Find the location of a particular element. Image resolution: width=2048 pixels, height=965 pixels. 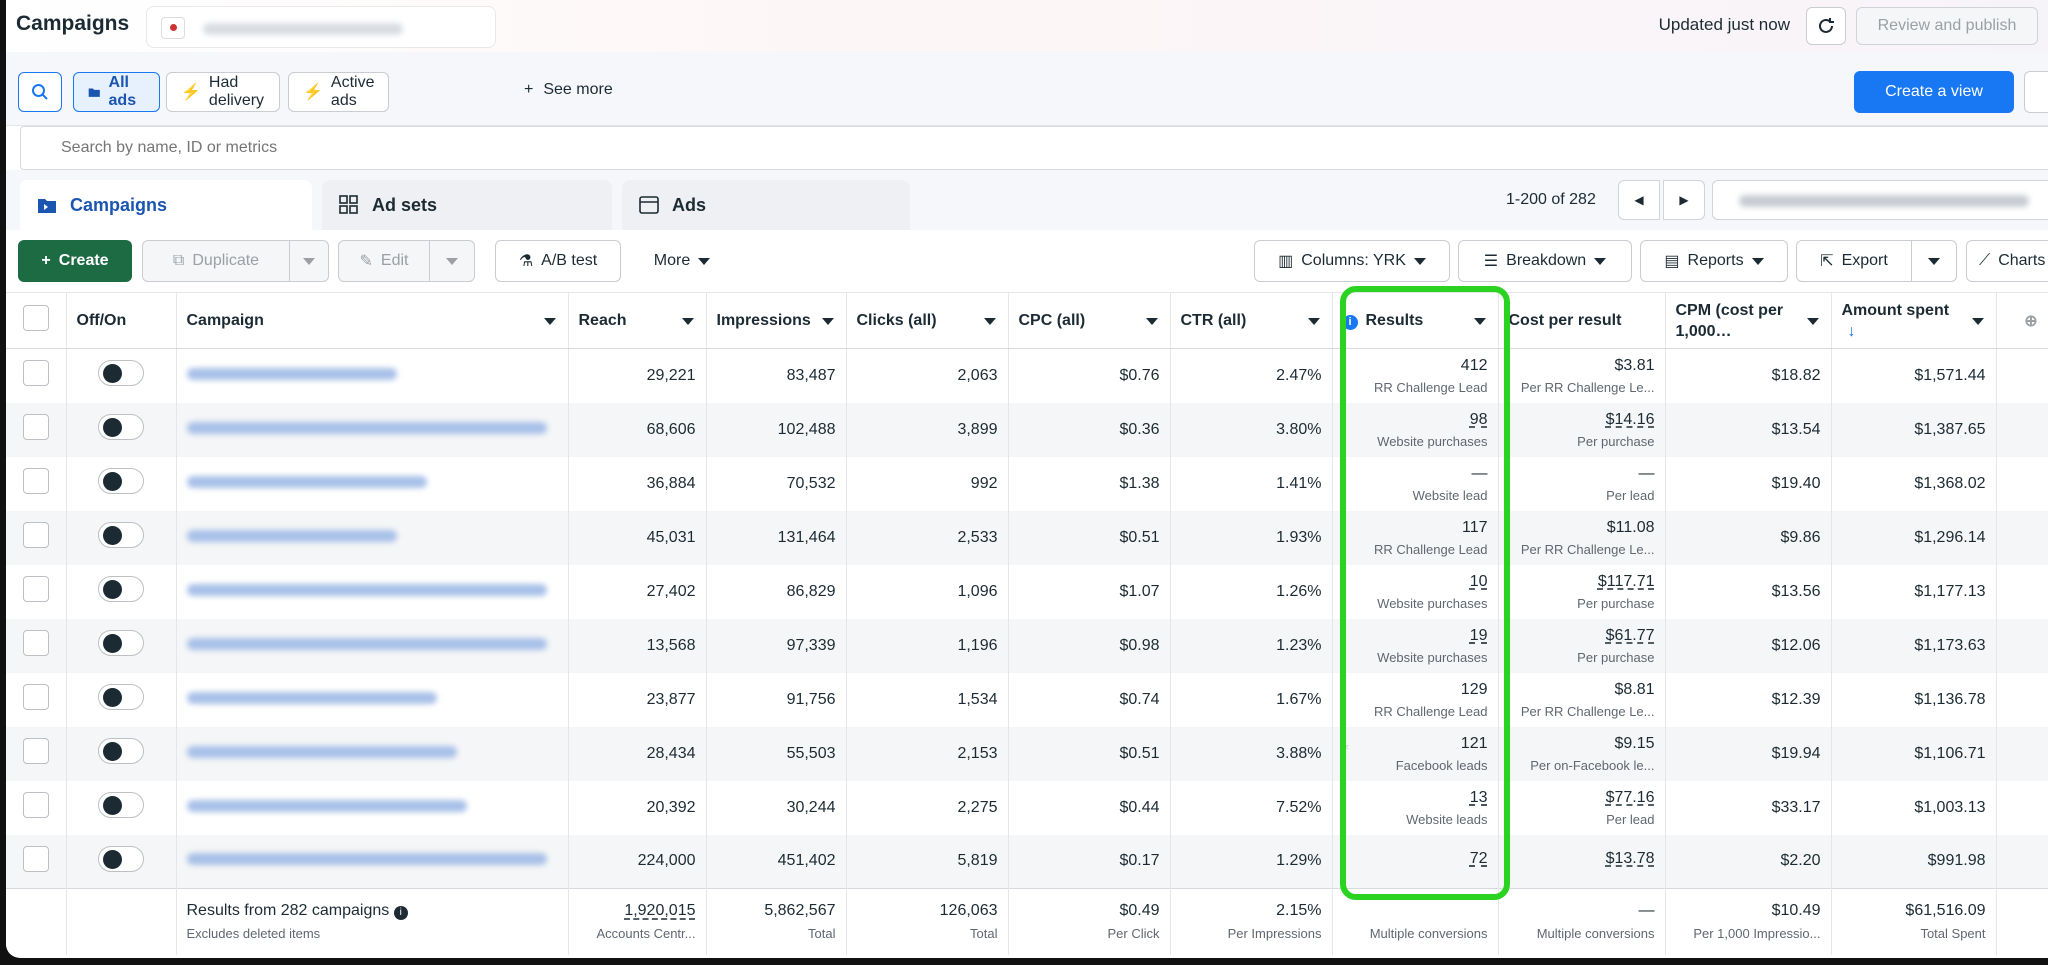

edit-button: ✎ Edit is located at coordinates (384, 261).